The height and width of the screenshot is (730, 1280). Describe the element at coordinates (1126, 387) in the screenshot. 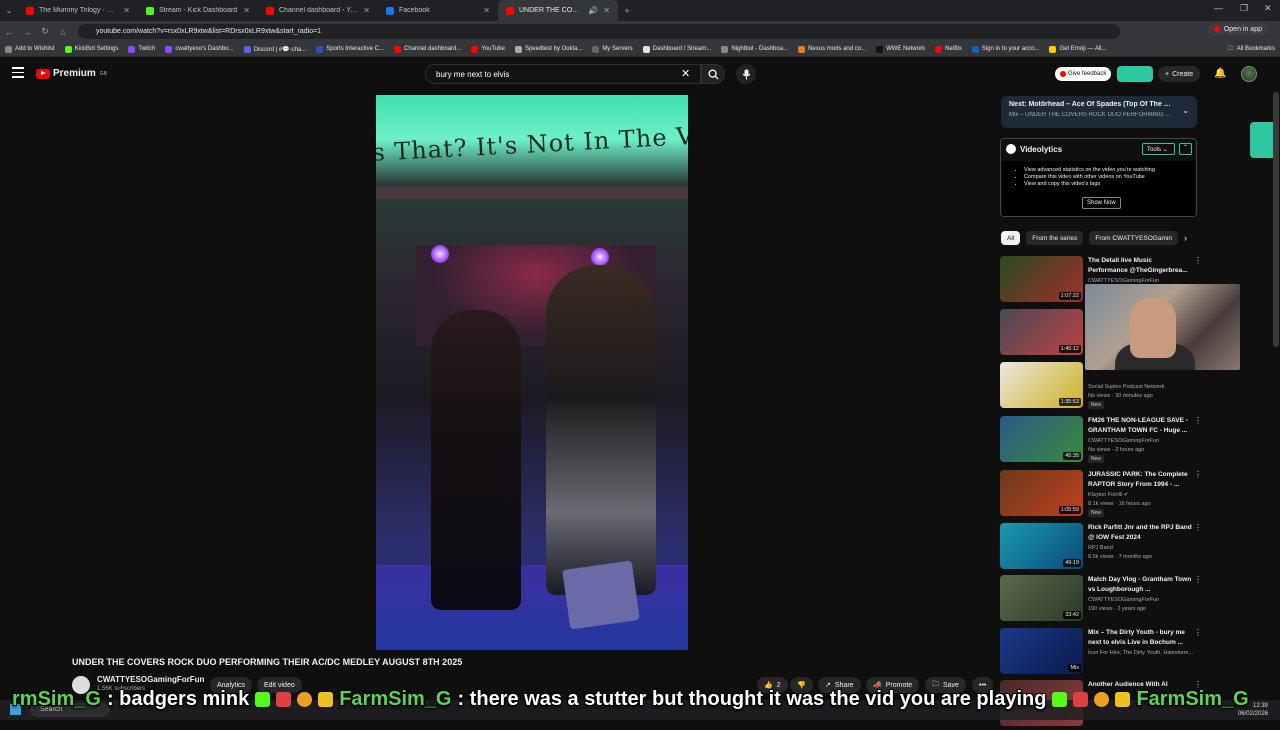

I see `channel-name: Social Suplex Podcast Network` at that location.